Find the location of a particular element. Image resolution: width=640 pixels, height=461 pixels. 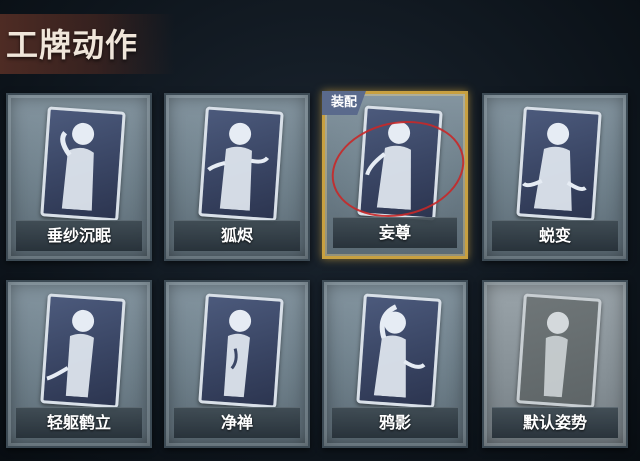

section-header: 工牌动作 is located at coordinates (87, 44).